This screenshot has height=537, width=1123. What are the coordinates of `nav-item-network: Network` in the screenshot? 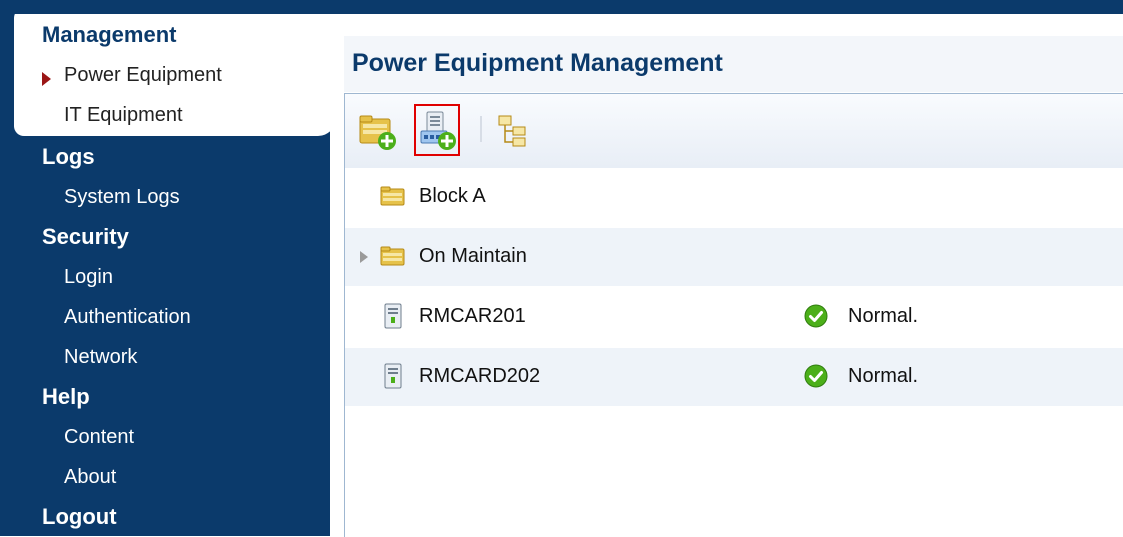 It's located at (100, 357).